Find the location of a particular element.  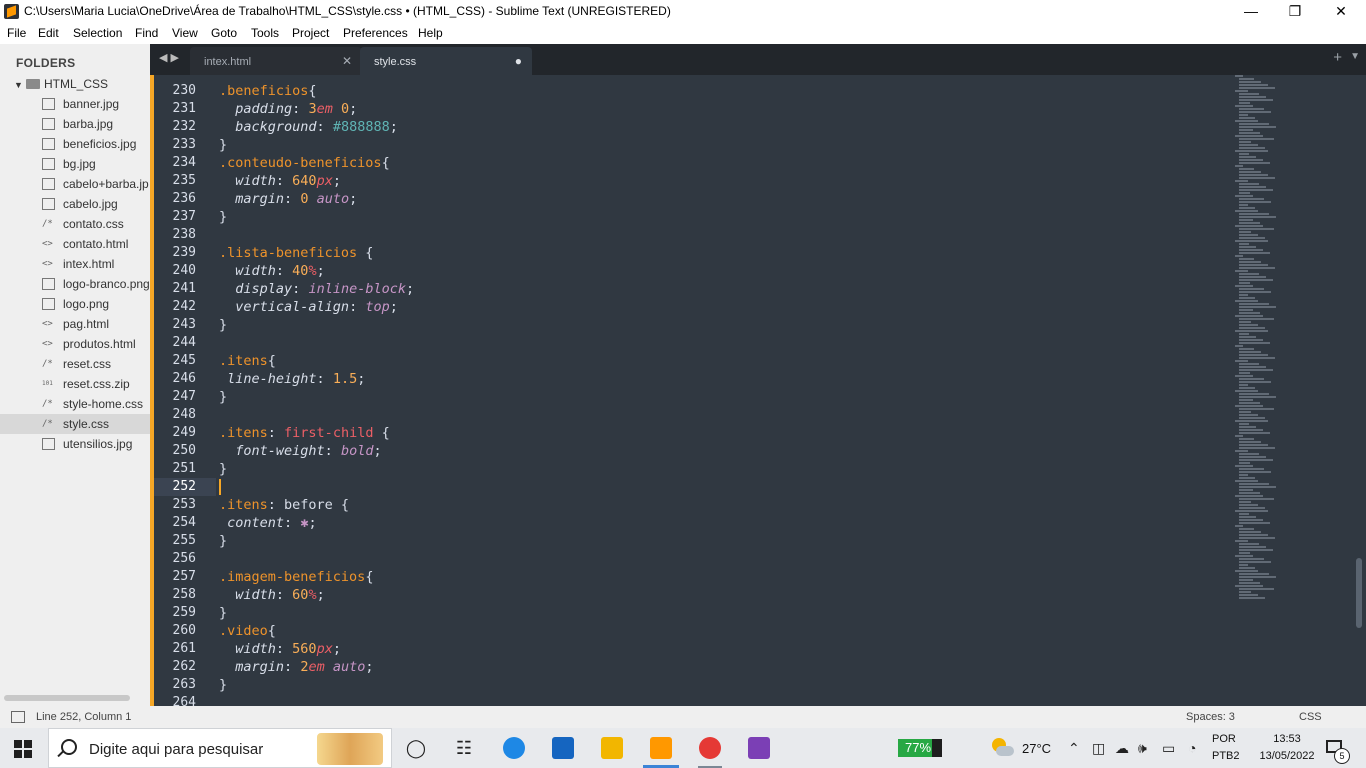

sidebar-file-item: /* style-home.css is located at coordinates (75, 404).